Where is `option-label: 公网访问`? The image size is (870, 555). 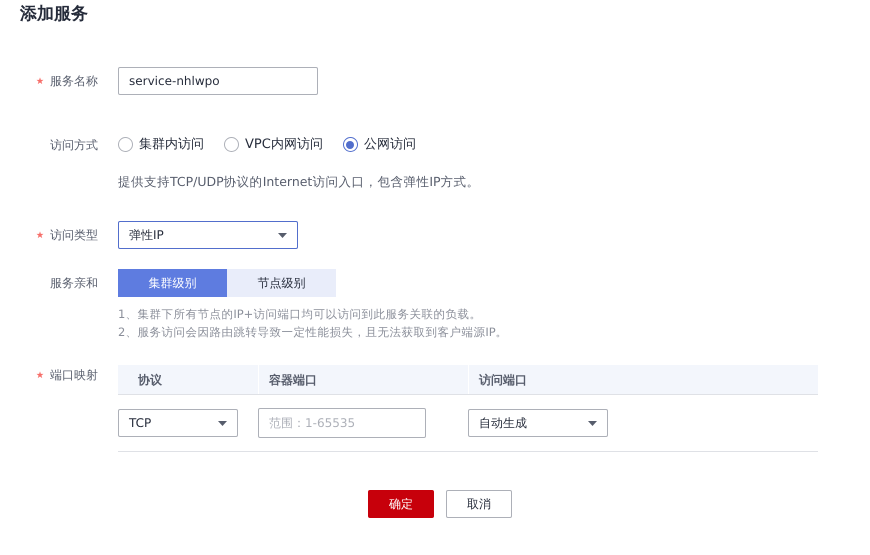 option-label: 公网访问 is located at coordinates (390, 145).